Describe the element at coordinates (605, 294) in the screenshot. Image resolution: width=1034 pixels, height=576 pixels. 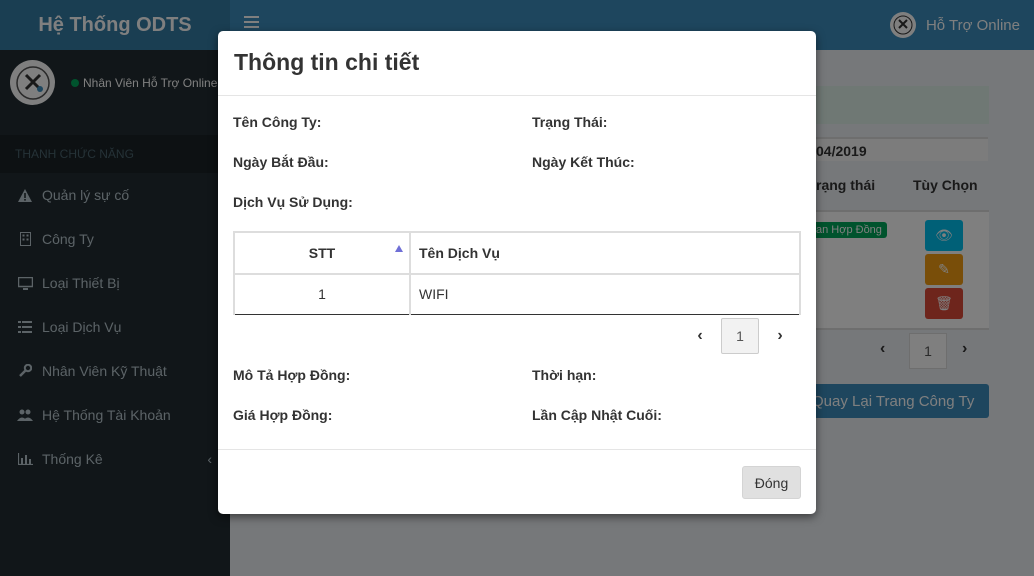
I see `table-cell-service-name: WIFI` at that location.